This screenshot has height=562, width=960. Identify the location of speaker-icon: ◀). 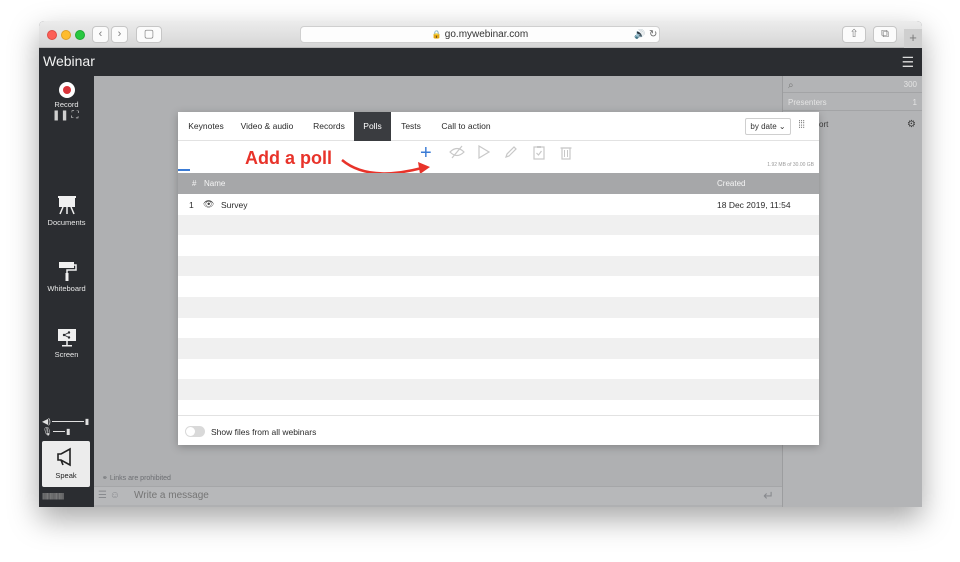
(46, 421).